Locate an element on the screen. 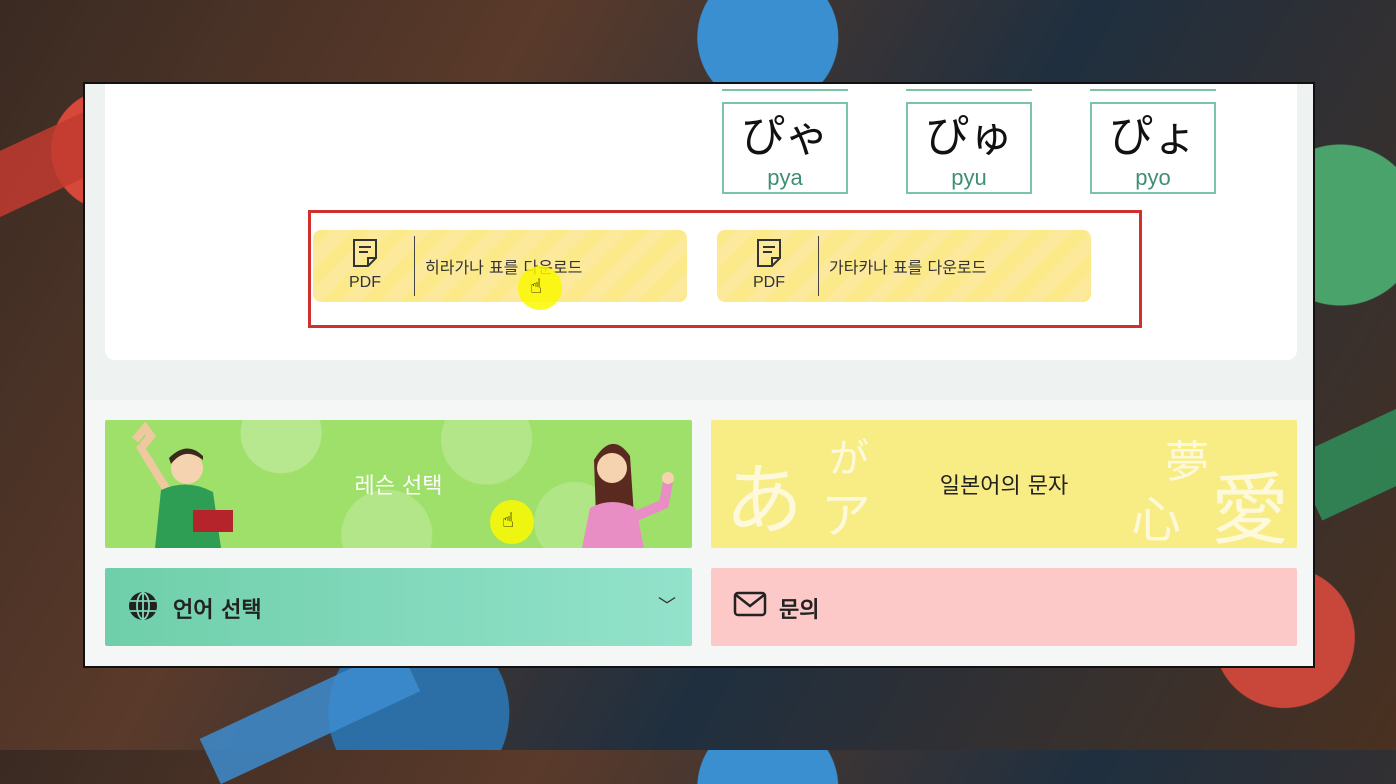 The image size is (1396, 784). mail-icon is located at coordinates (750, 606).